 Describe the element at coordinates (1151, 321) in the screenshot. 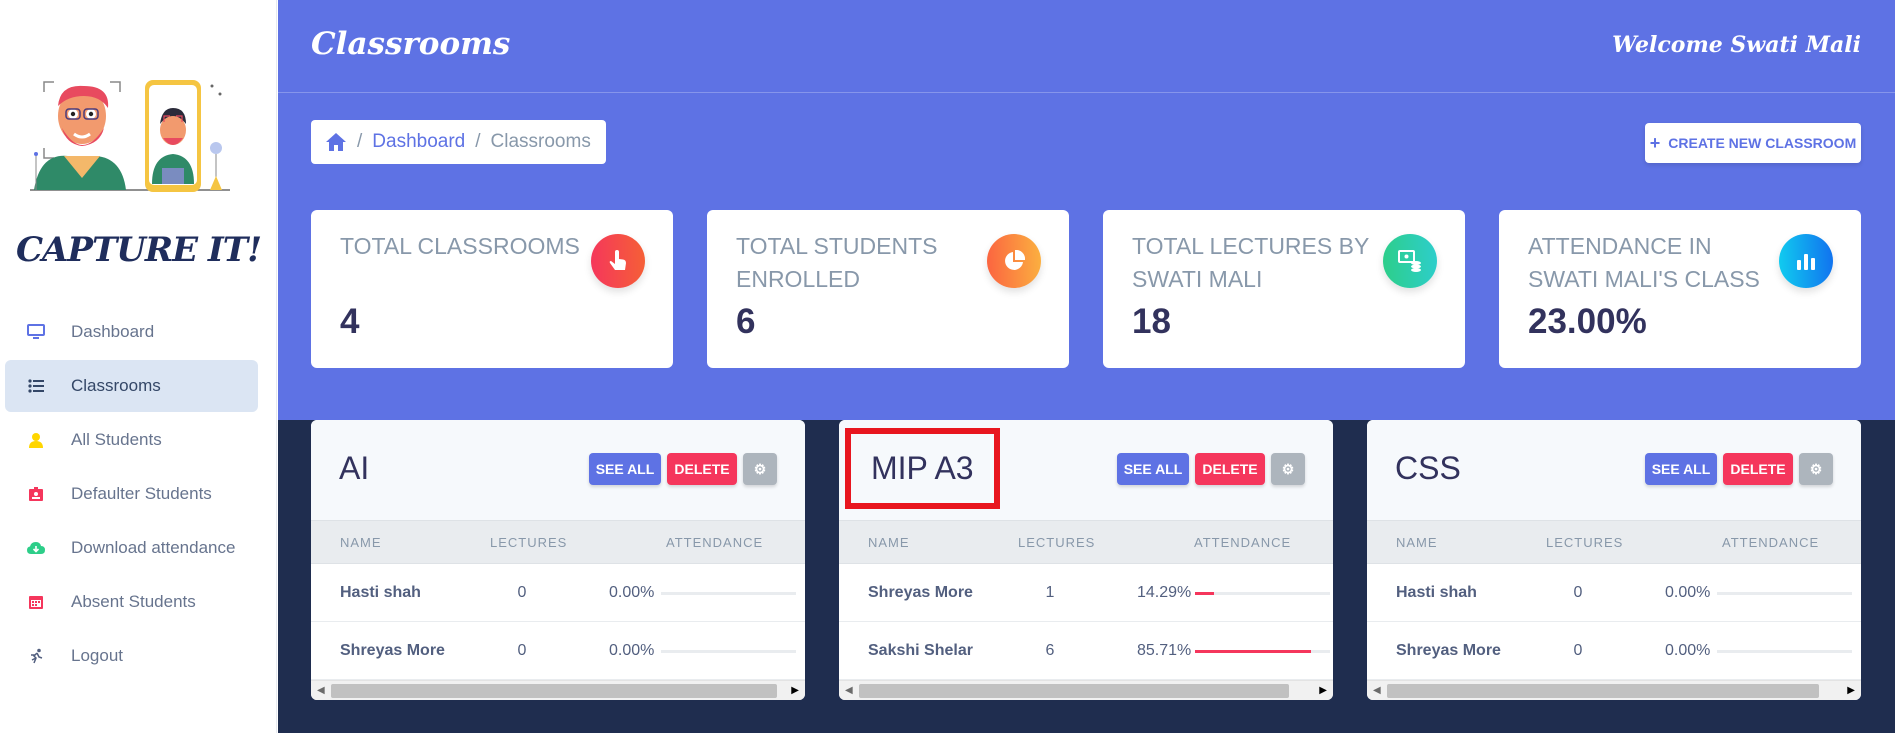

I see `stat-value: 18` at that location.